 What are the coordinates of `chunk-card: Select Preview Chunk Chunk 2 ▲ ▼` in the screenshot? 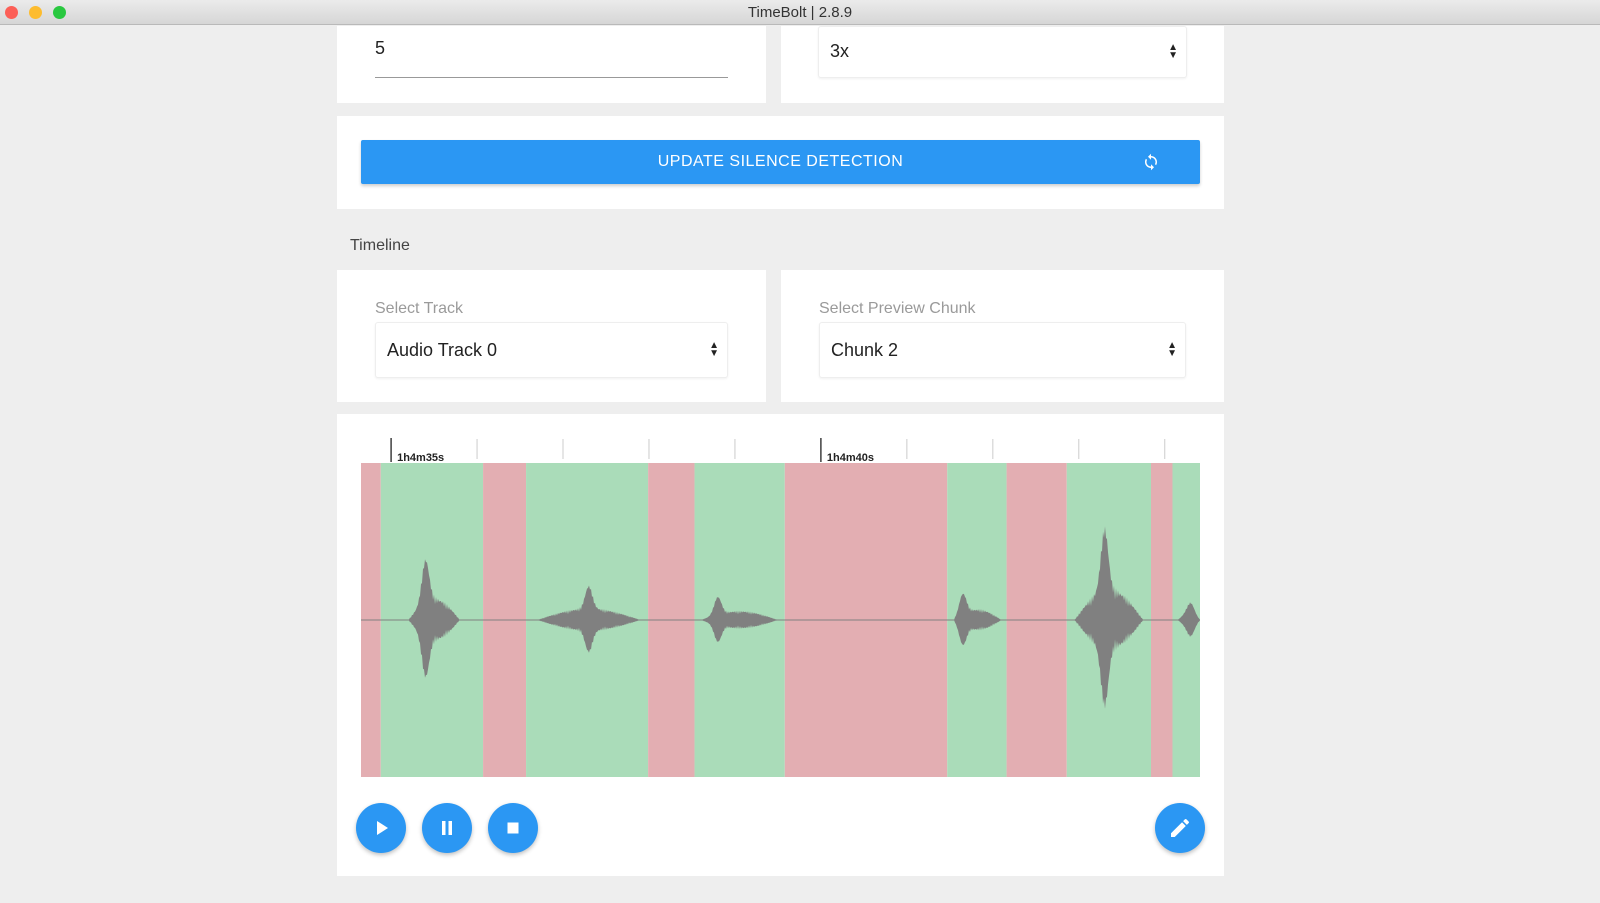 It's located at (1002, 336).